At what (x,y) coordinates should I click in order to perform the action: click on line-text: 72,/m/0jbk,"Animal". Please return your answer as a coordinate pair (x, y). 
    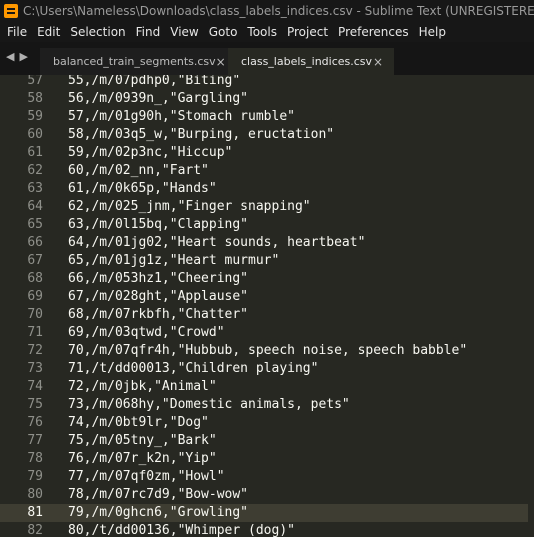
    Looking at the image, I should click on (142, 387).